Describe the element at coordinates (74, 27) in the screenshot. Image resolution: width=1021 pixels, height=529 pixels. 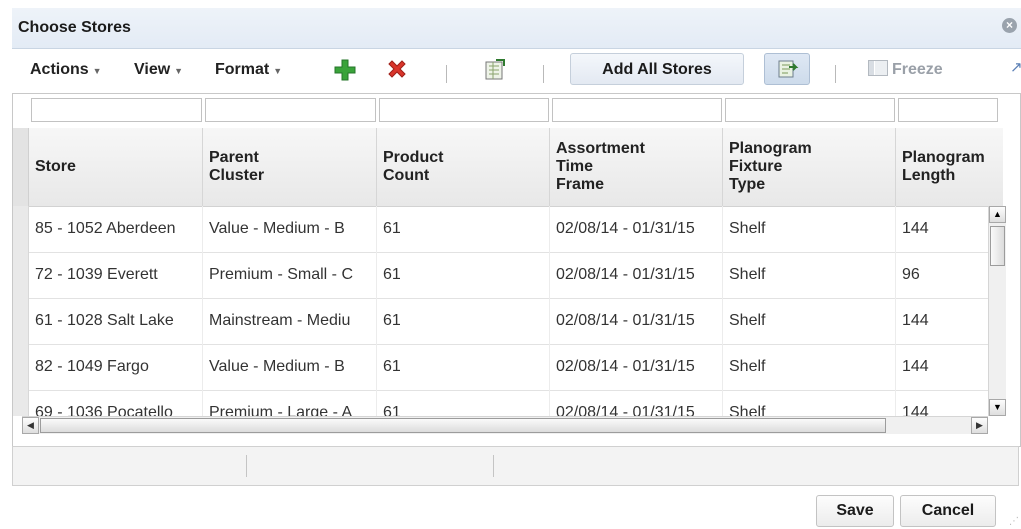
I see `dialog-title: Choose Stores` at that location.